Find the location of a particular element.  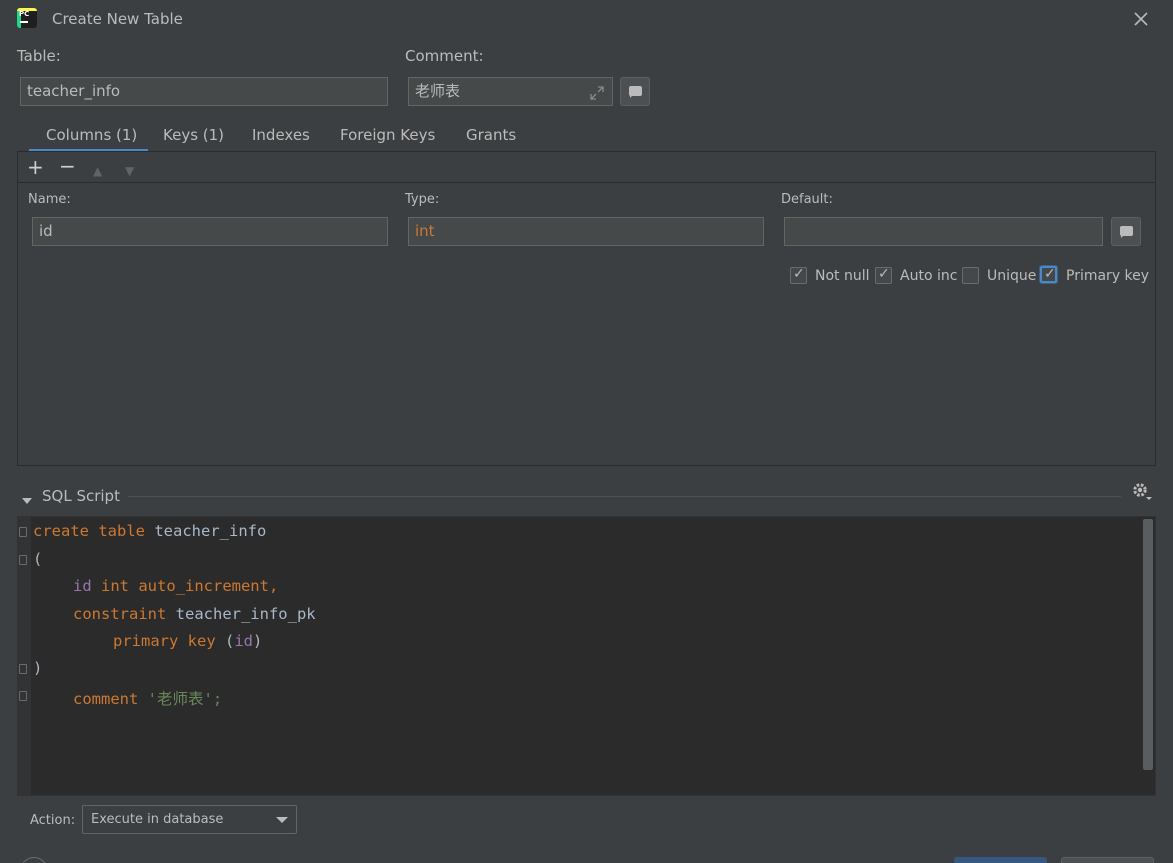

tab-indexes: Indexes is located at coordinates (281, 135).